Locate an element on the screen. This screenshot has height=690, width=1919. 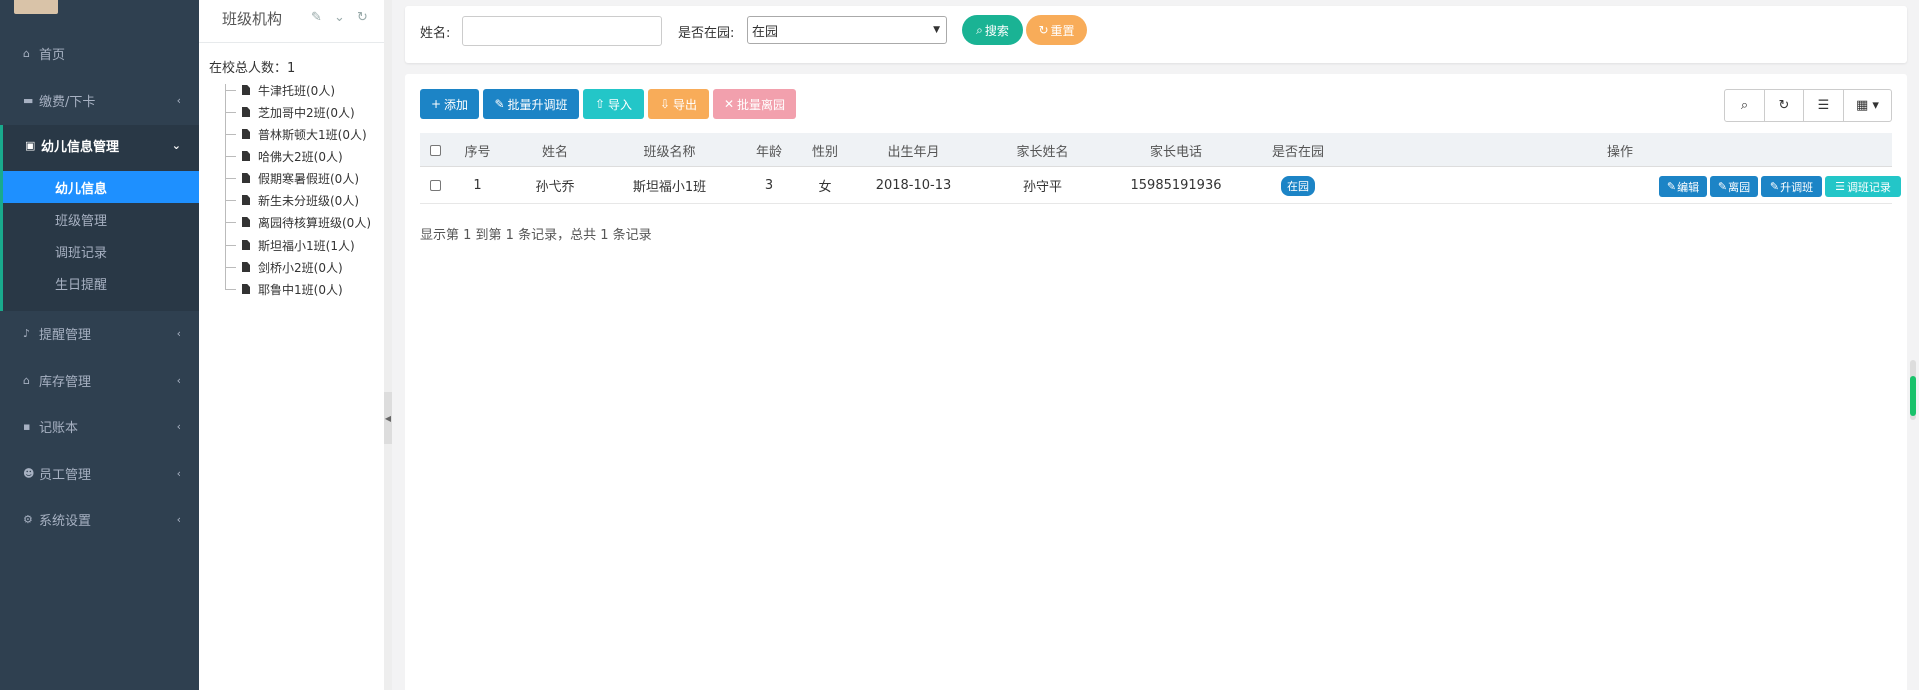
sidebar-item-child-info: ▣ 幼儿信息管理 ⌄ is located at coordinates (101, 145).